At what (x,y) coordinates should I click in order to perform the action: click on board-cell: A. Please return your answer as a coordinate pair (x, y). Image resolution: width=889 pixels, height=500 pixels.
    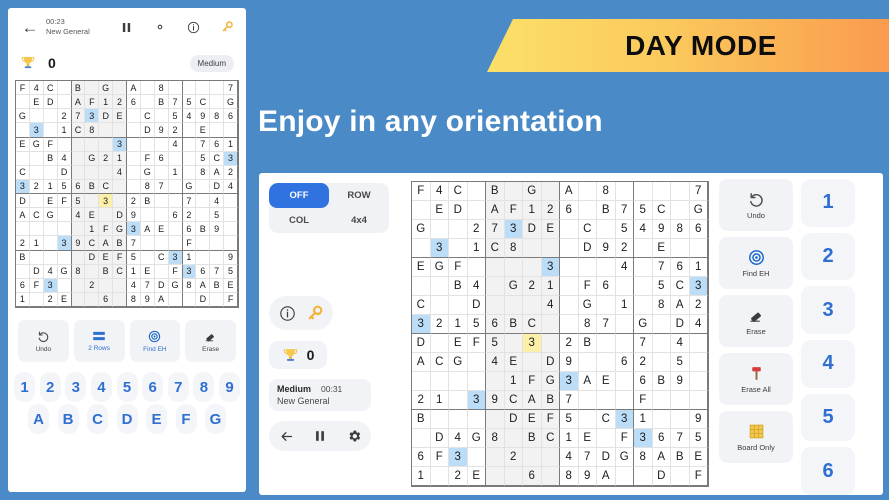
    Looking at the image, I should click on (78, 102).